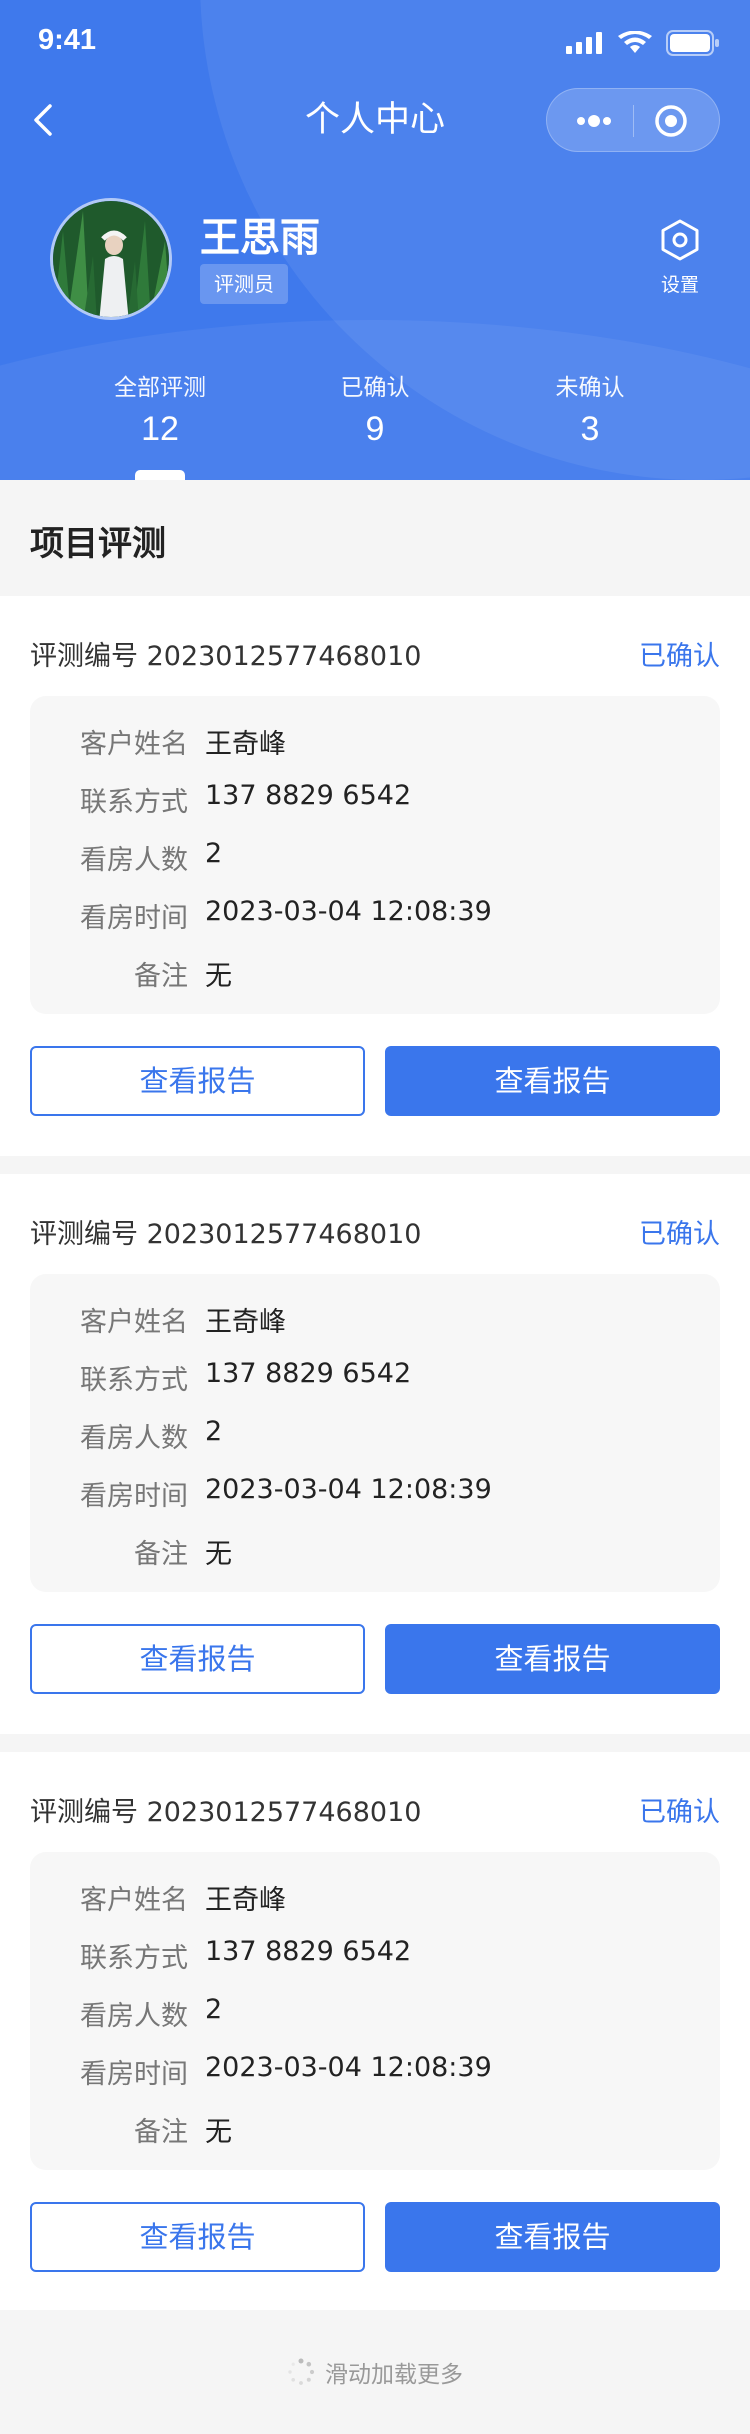  Describe the element at coordinates (692, 43) in the screenshot. I see `battery-icon` at that location.